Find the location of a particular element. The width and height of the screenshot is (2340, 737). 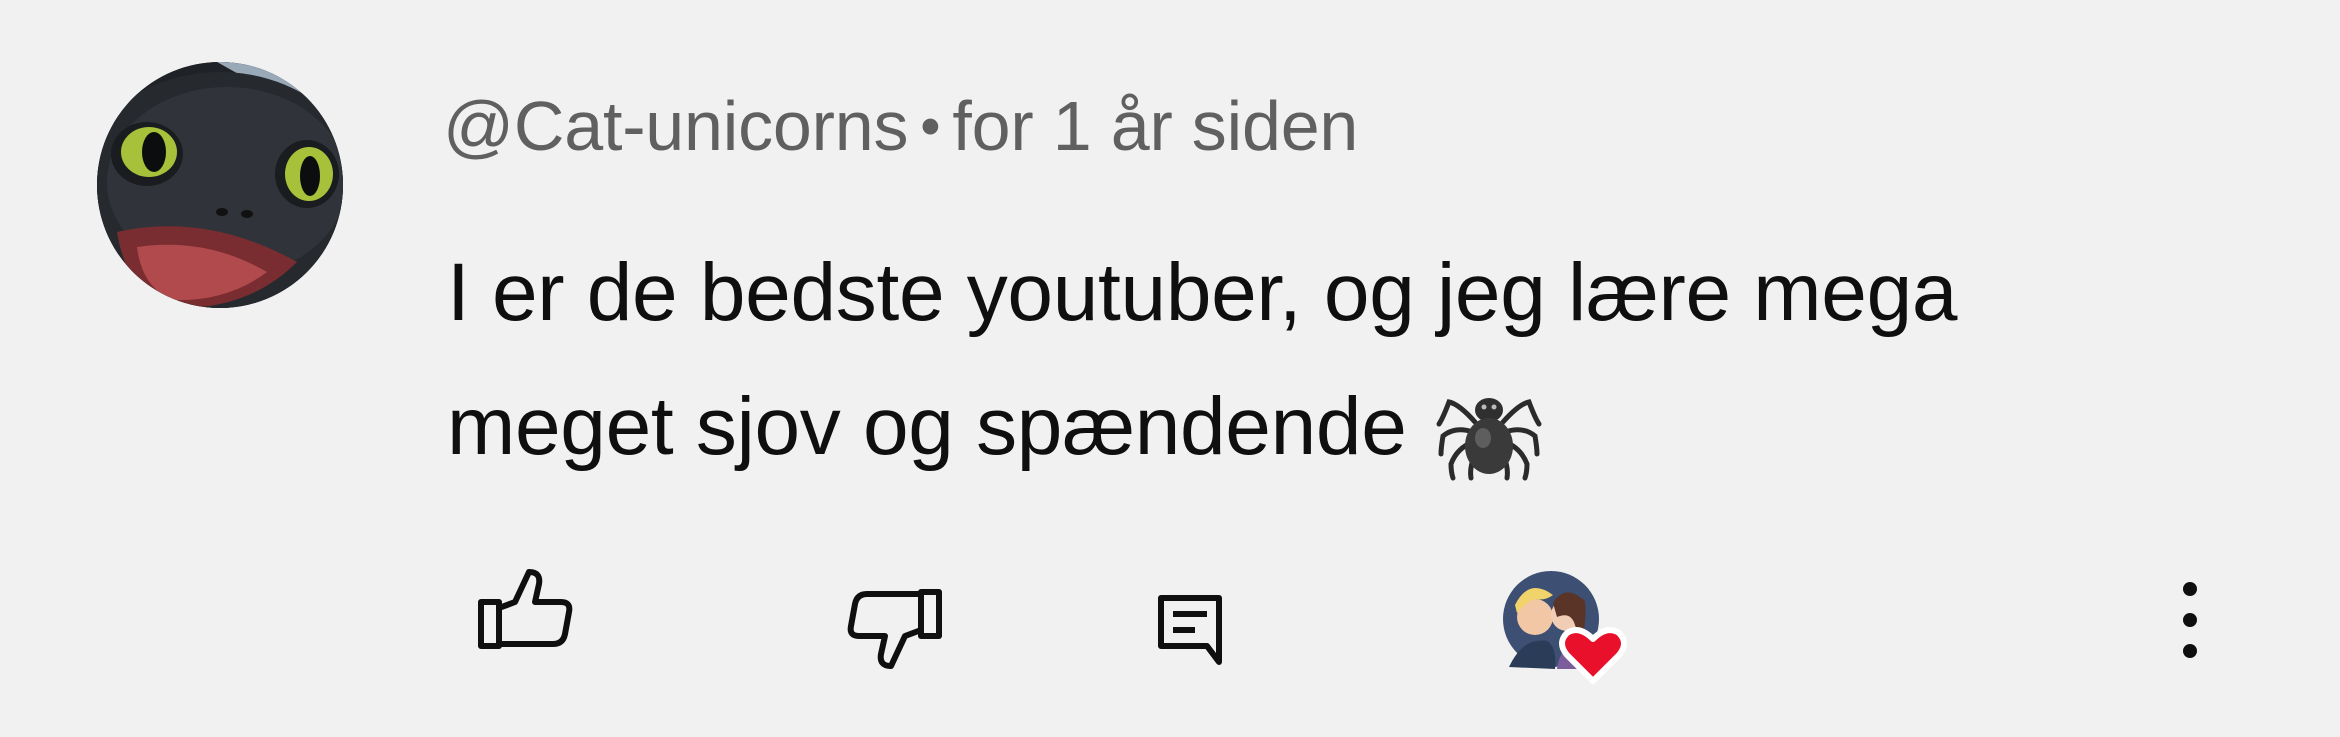

reply-comment-icon is located at coordinates (1190, 630).